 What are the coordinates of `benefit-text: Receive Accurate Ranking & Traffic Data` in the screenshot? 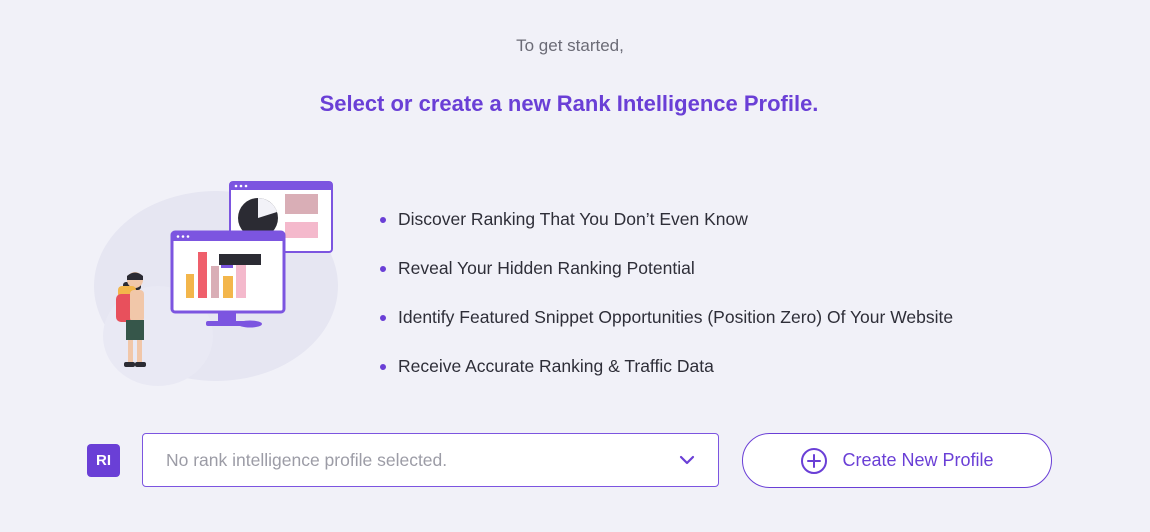 It's located at (556, 366).